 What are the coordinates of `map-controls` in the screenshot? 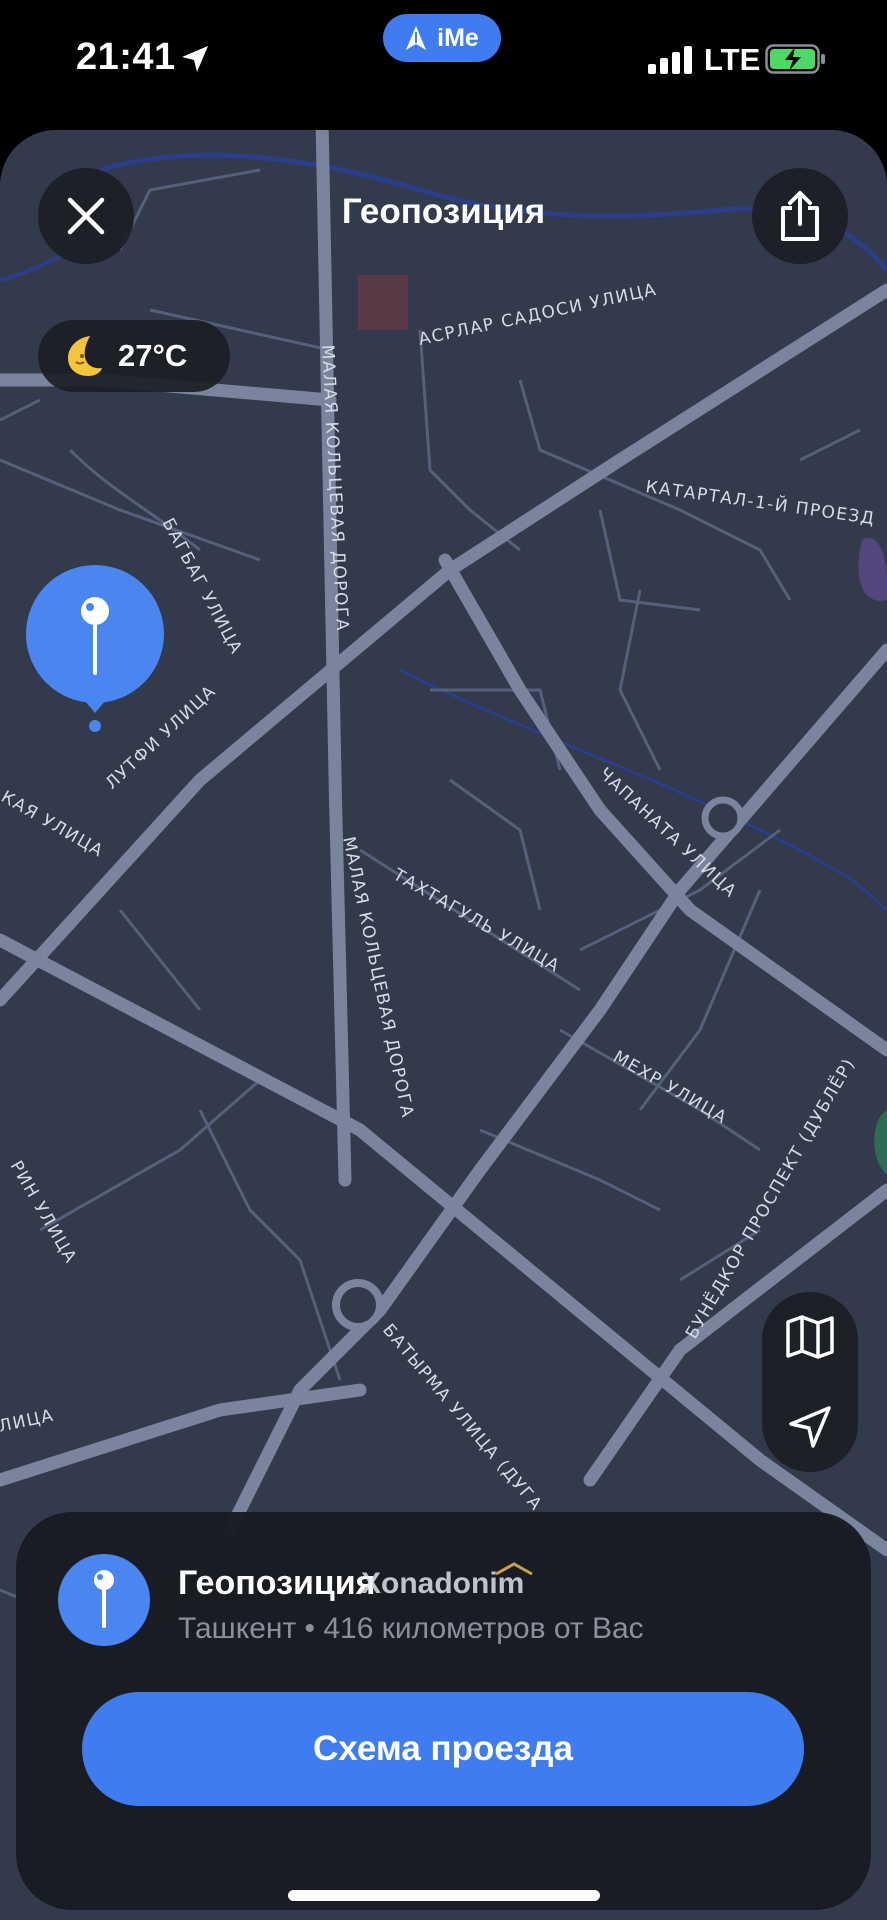 It's located at (810, 1382).